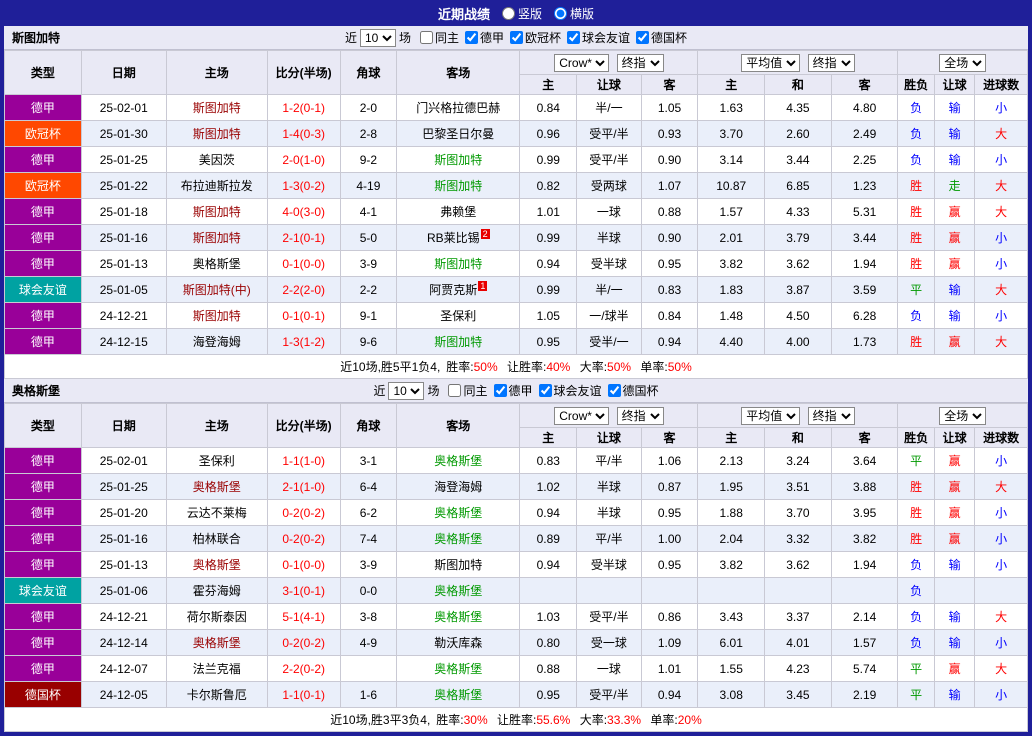 Image resolution: width=1032 pixels, height=737 pixels. What do you see at coordinates (535, 38) in the screenshot?
I see `filter-checkbox-label: 欧冠杯` at bounding box center [535, 38].